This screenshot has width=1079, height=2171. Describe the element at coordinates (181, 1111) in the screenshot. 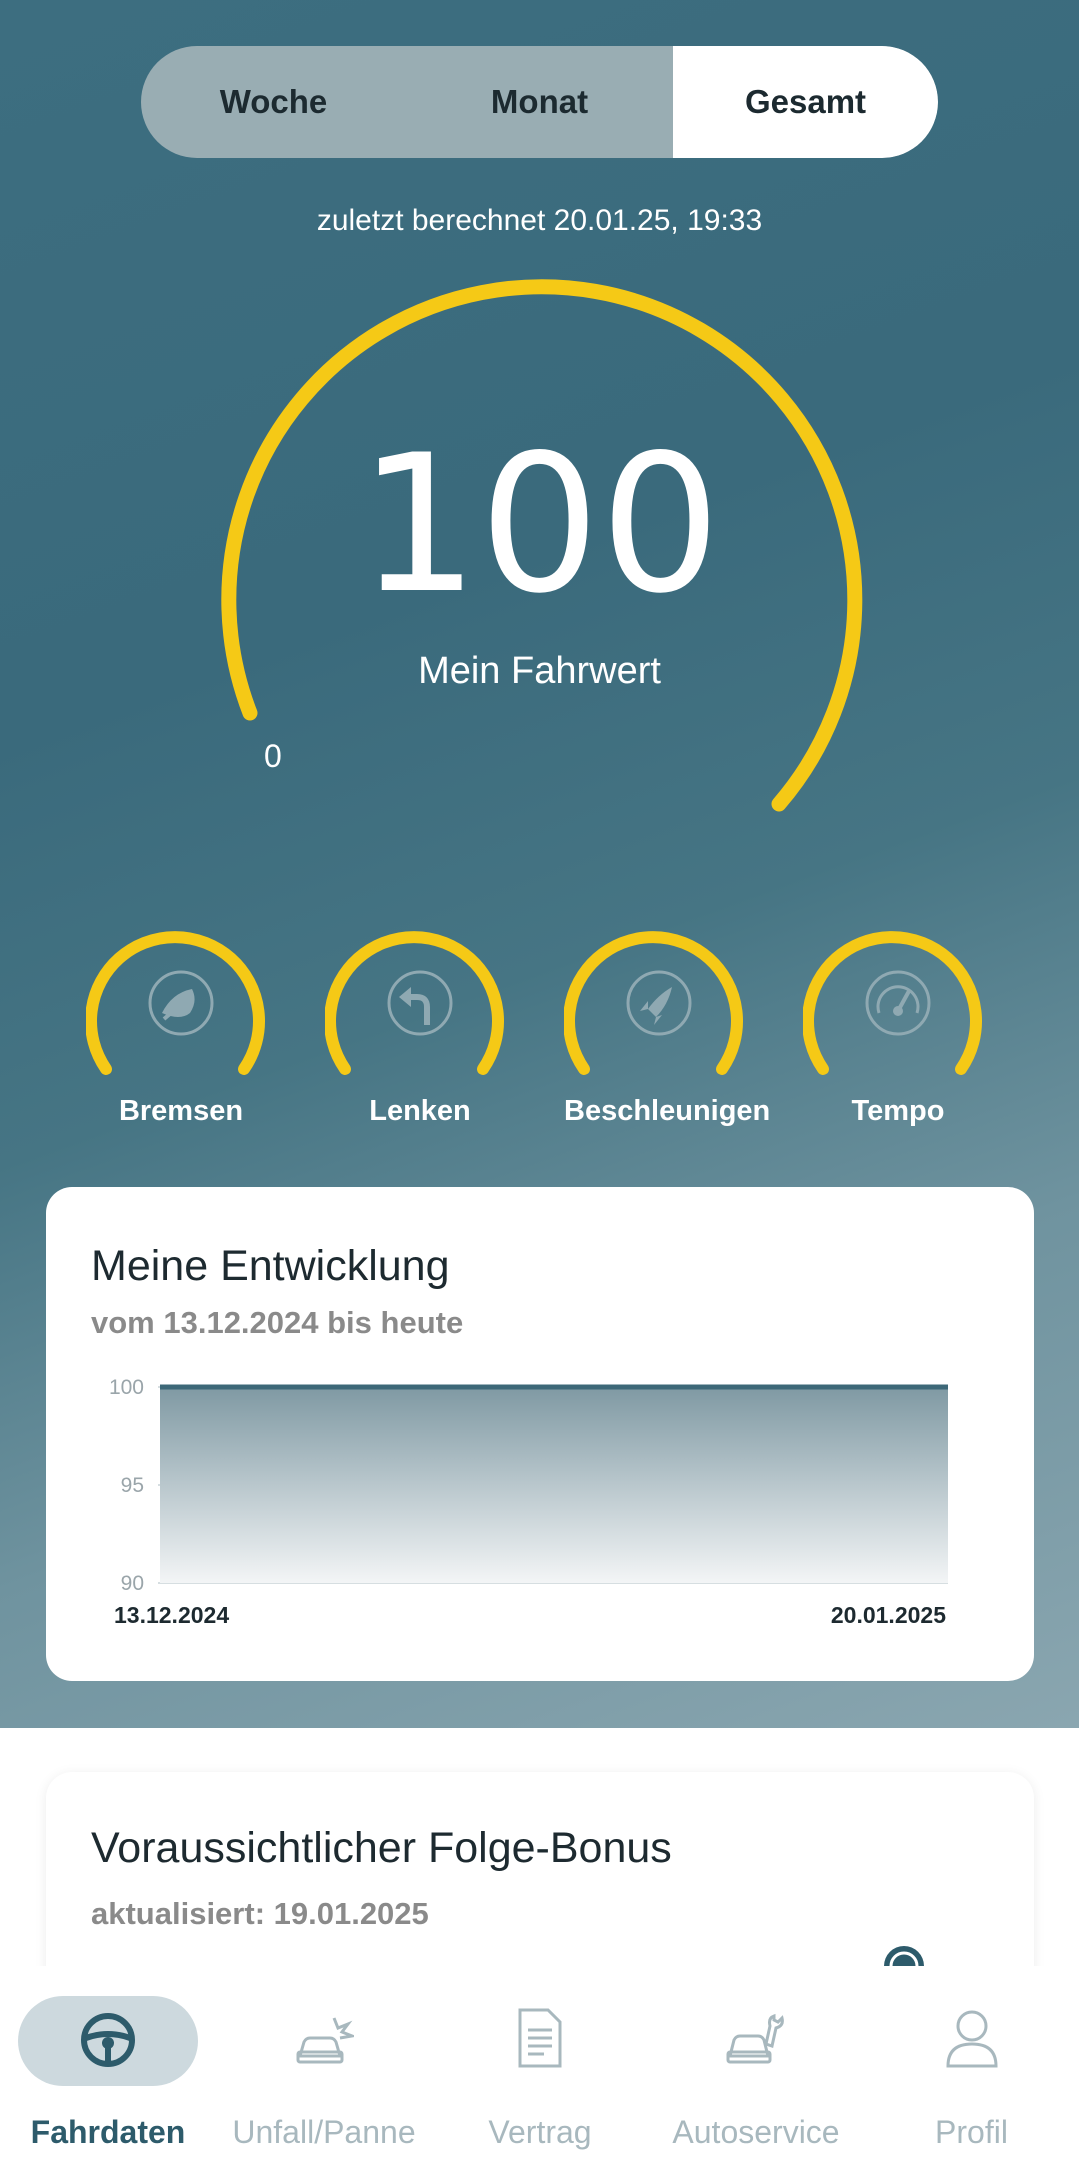

I see `category-label: Bremsen` at that location.